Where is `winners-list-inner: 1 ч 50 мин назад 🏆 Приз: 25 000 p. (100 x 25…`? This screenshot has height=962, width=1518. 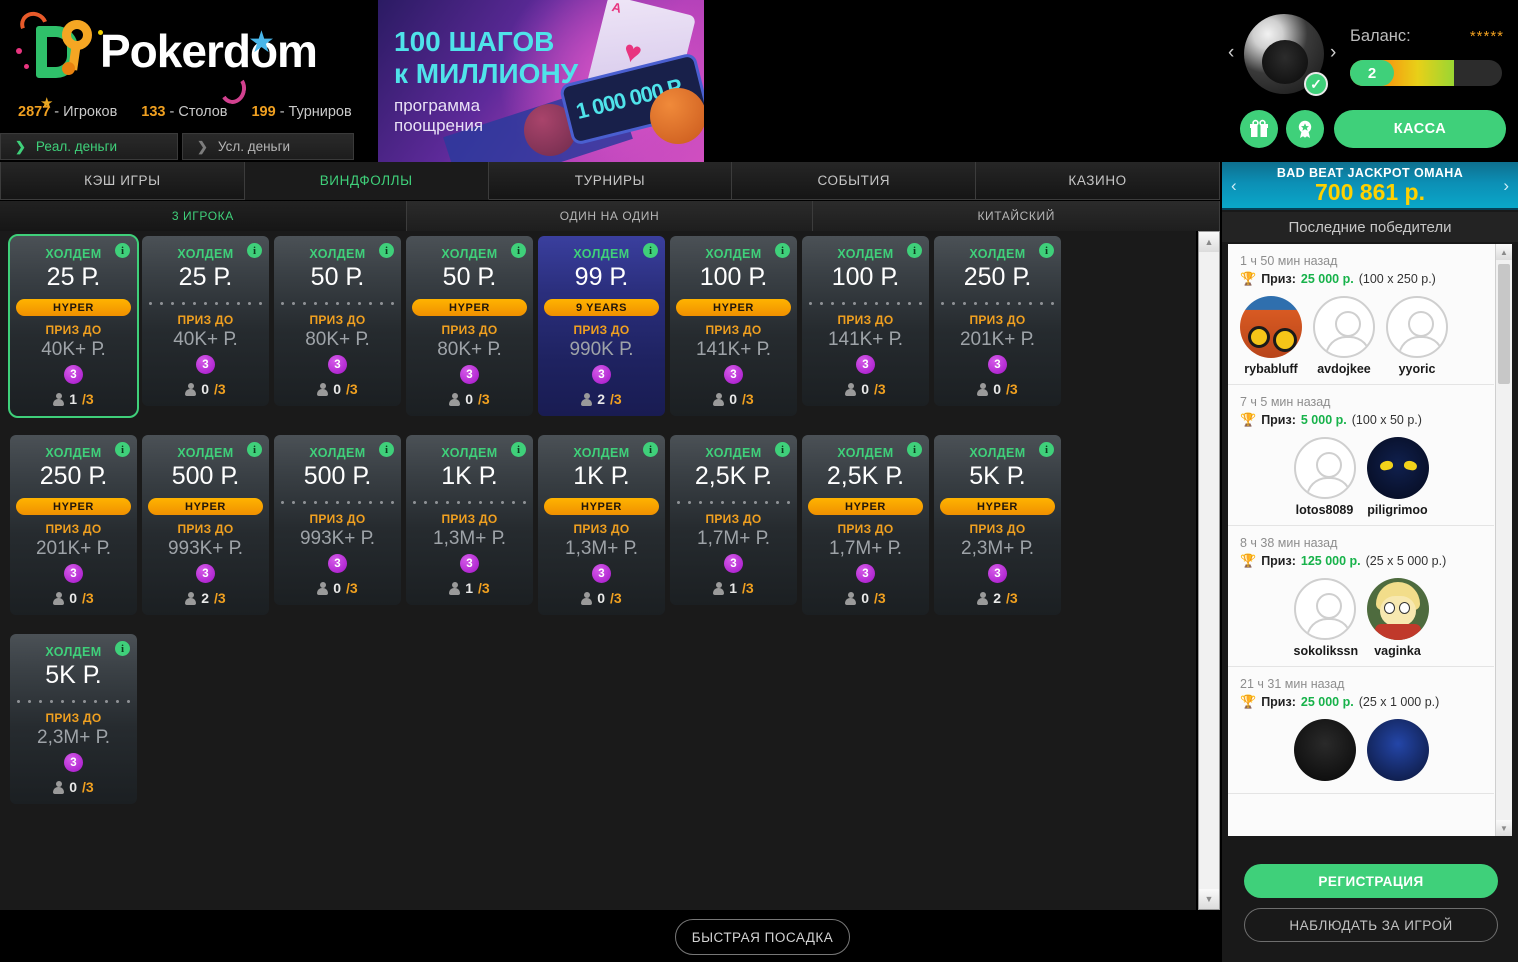
winners-list-inner: 1 ч 50 мин назад 🏆 Приз: 25 000 p. (100 x 25… is located at coordinates (1361, 519).